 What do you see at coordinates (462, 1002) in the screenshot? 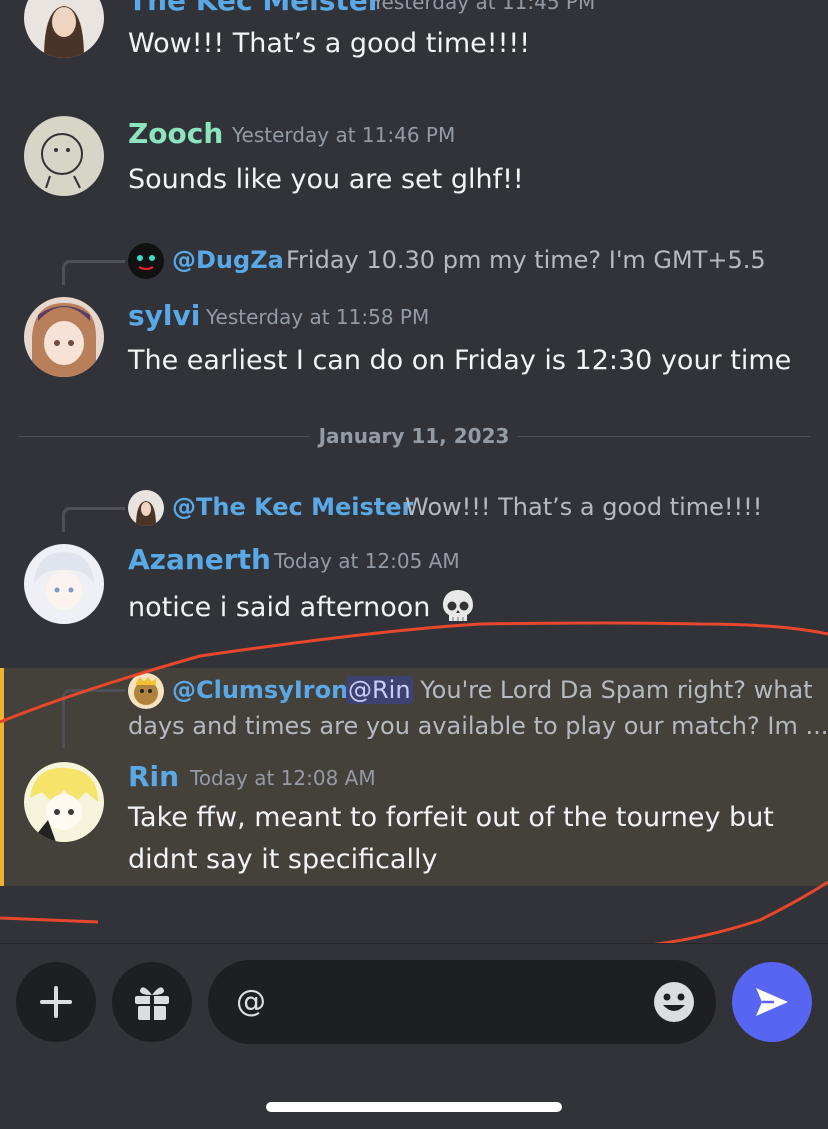
I see `message-input` at bounding box center [462, 1002].